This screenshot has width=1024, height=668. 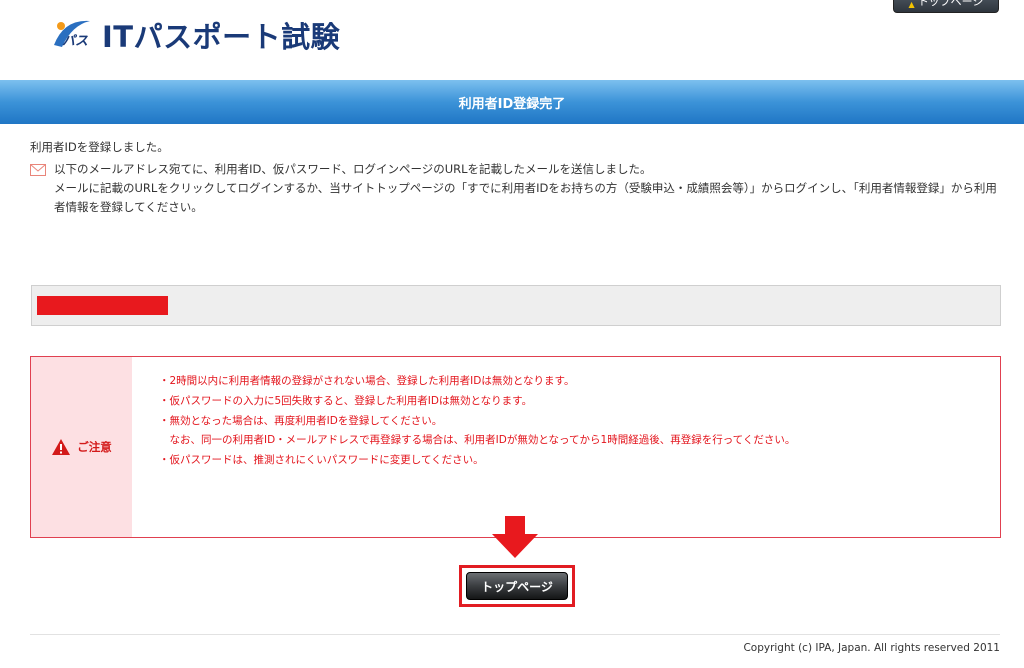 I want to click on top-page-button-highlight: トップページ, so click(x=517, y=586).